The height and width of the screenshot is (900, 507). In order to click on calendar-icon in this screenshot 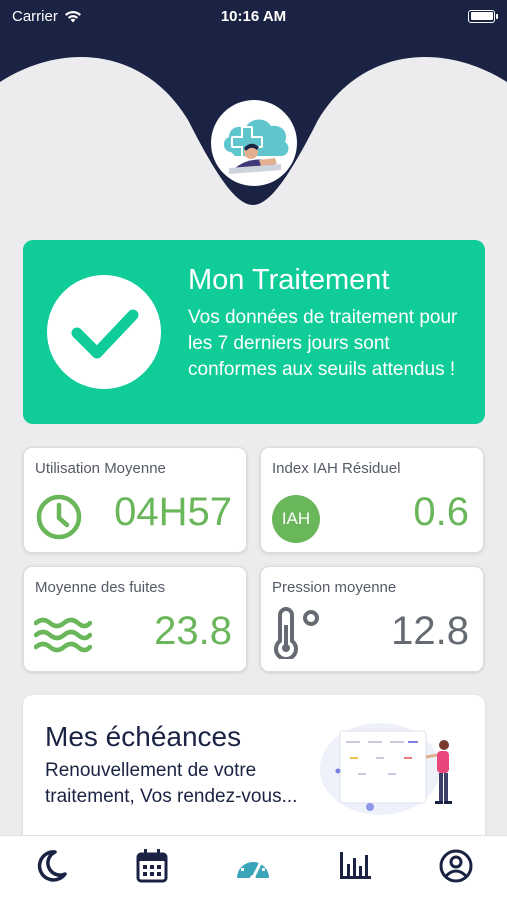, I will do `click(152, 866)`.